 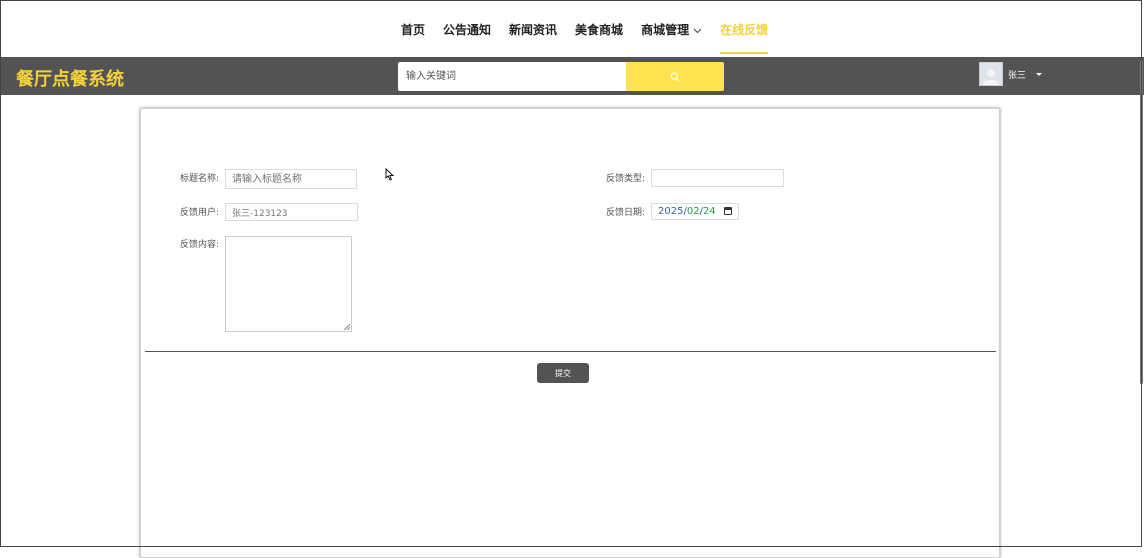 What do you see at coordinates (1039, 74) in the screenshot?
I see `caret-down-icon` at bounding box center [1039, 74].